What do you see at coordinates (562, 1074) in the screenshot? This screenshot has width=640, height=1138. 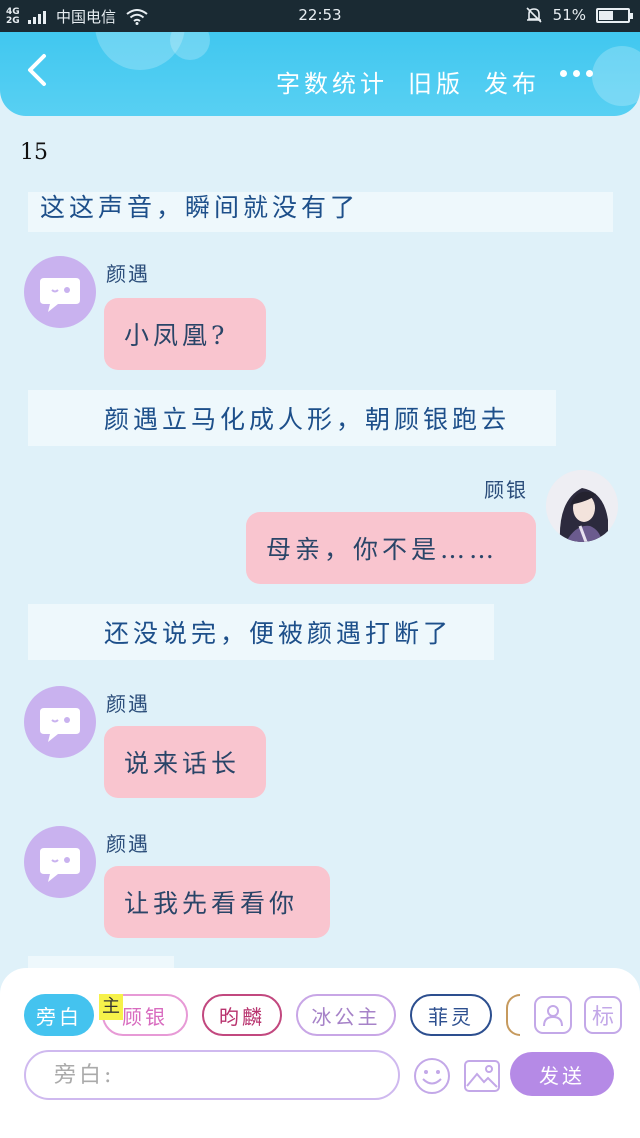 I see `send-button: 发送` at bounding box center [562, 1074].